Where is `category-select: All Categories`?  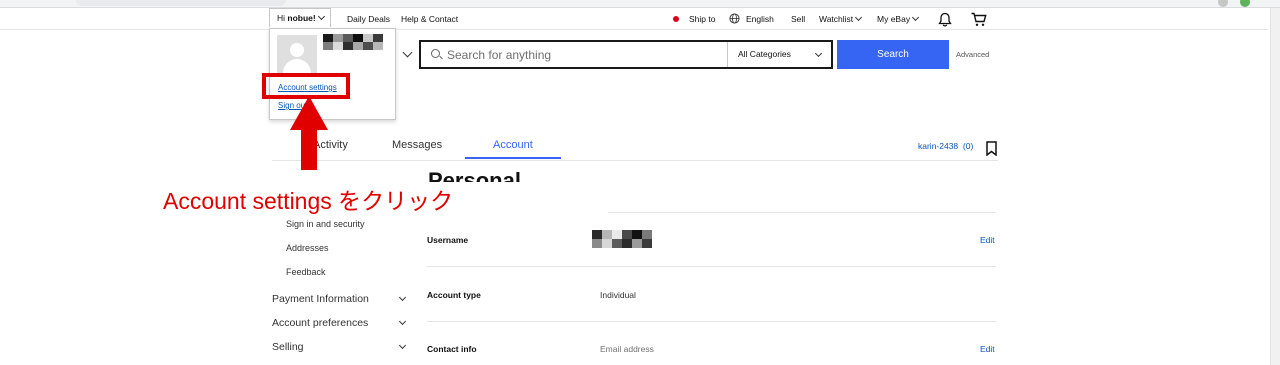
category-select: All Categories is located at coordinates (779, 54).